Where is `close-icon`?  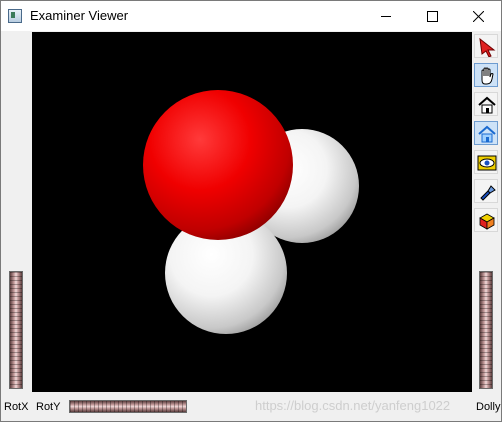
close-icon is located at coordinates (478, 16).